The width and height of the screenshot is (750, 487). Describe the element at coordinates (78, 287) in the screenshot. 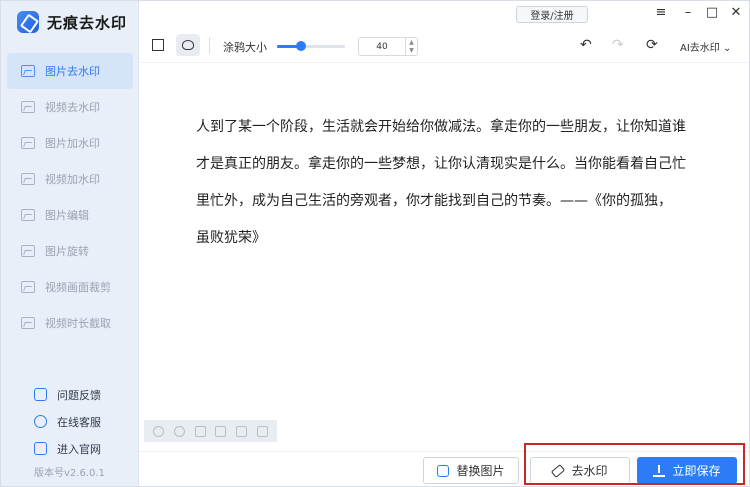

I see `sidebar-item-label: 视频画面裁剪` at that location.